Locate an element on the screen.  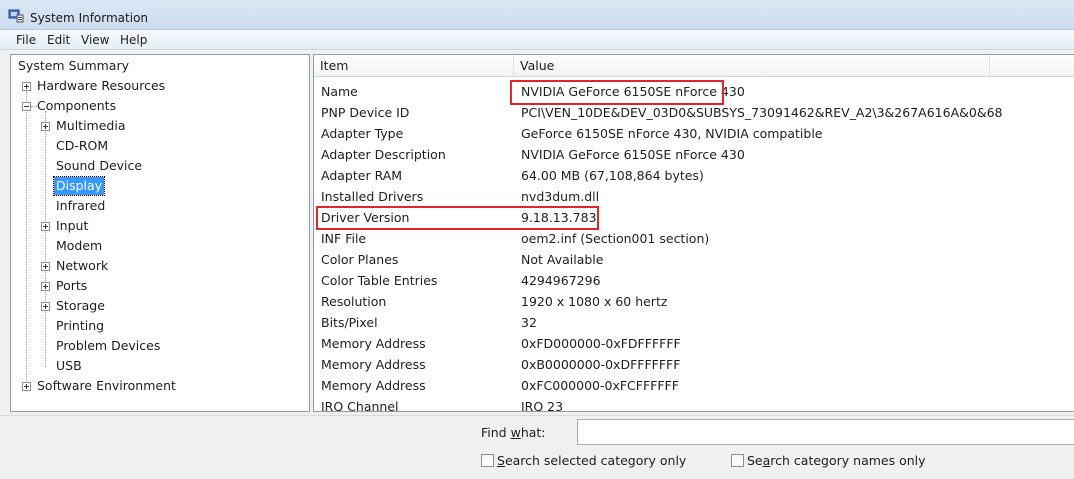
menu-file: File is located at coordinates (26, 40).